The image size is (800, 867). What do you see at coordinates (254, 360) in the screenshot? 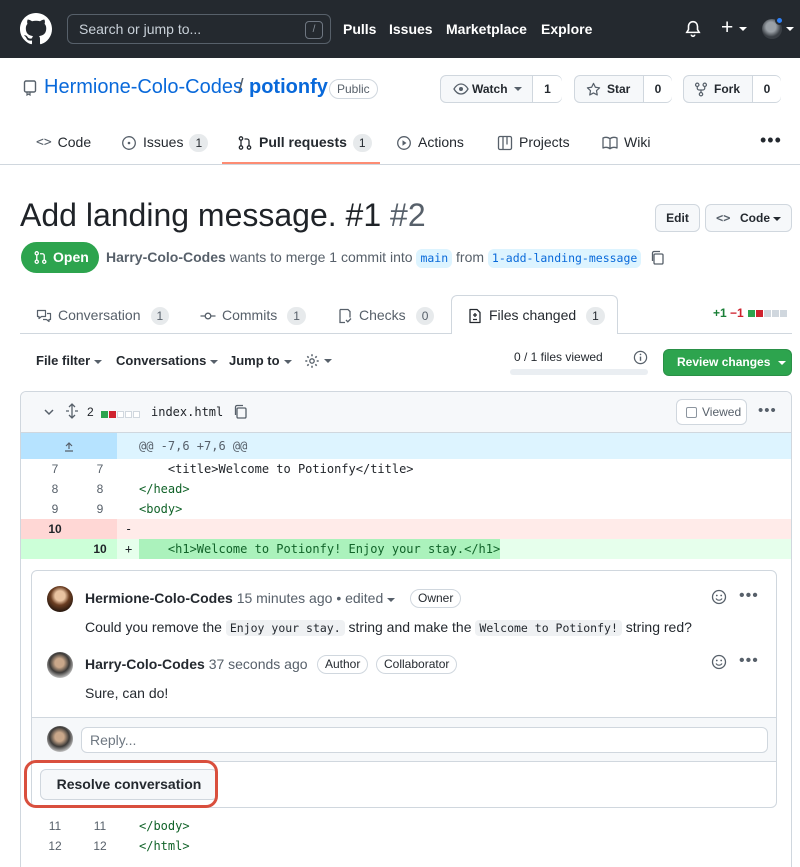
I see `jump-to-label: Jump to` at bounding box center [254, 360].